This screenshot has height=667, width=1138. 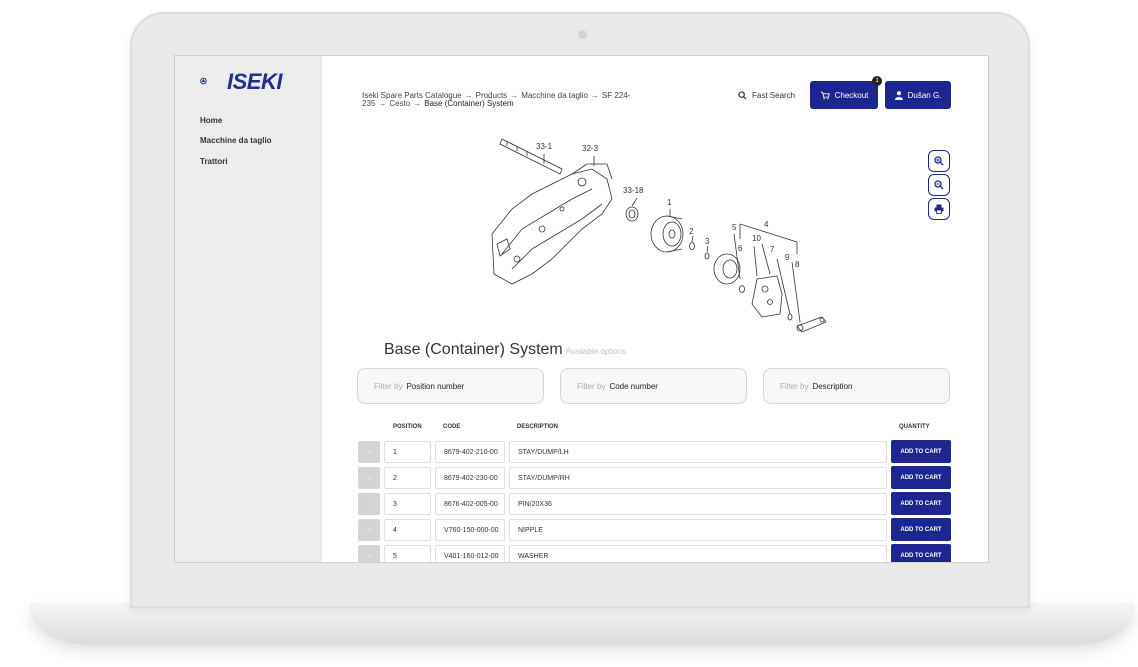 I want to click on sidebar: ISEKI Home Macchine da taglio Trattori, so click(x=248, y=309).